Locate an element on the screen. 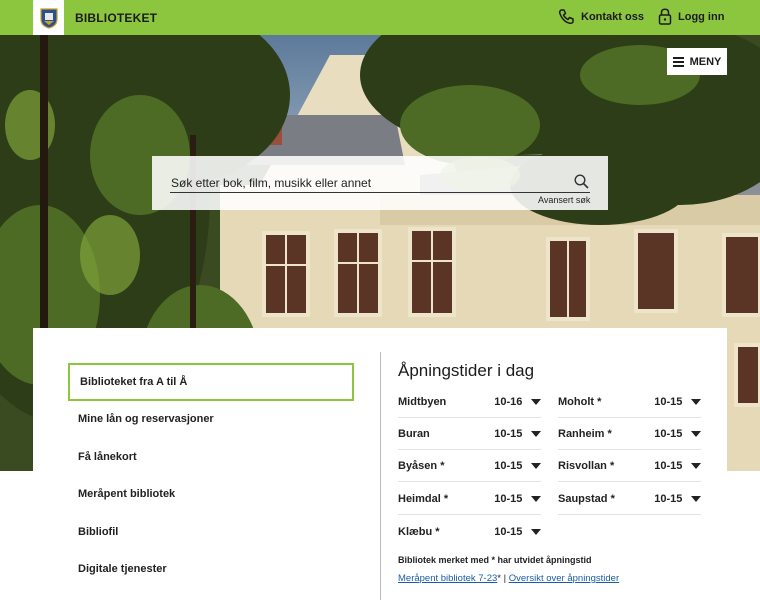 Image resolution: width=760 pixels, height=600 pixels. hours-row-buran: Buran 10-15 is located at coordinates (469, 434).